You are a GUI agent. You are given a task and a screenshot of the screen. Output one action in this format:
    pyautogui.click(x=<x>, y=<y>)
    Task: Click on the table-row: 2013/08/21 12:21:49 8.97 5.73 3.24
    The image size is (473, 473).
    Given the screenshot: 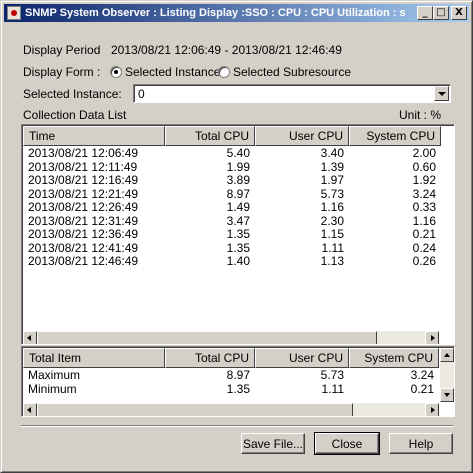 What is the action you would take?
    pyautogui.click(x=232, y=195)
    